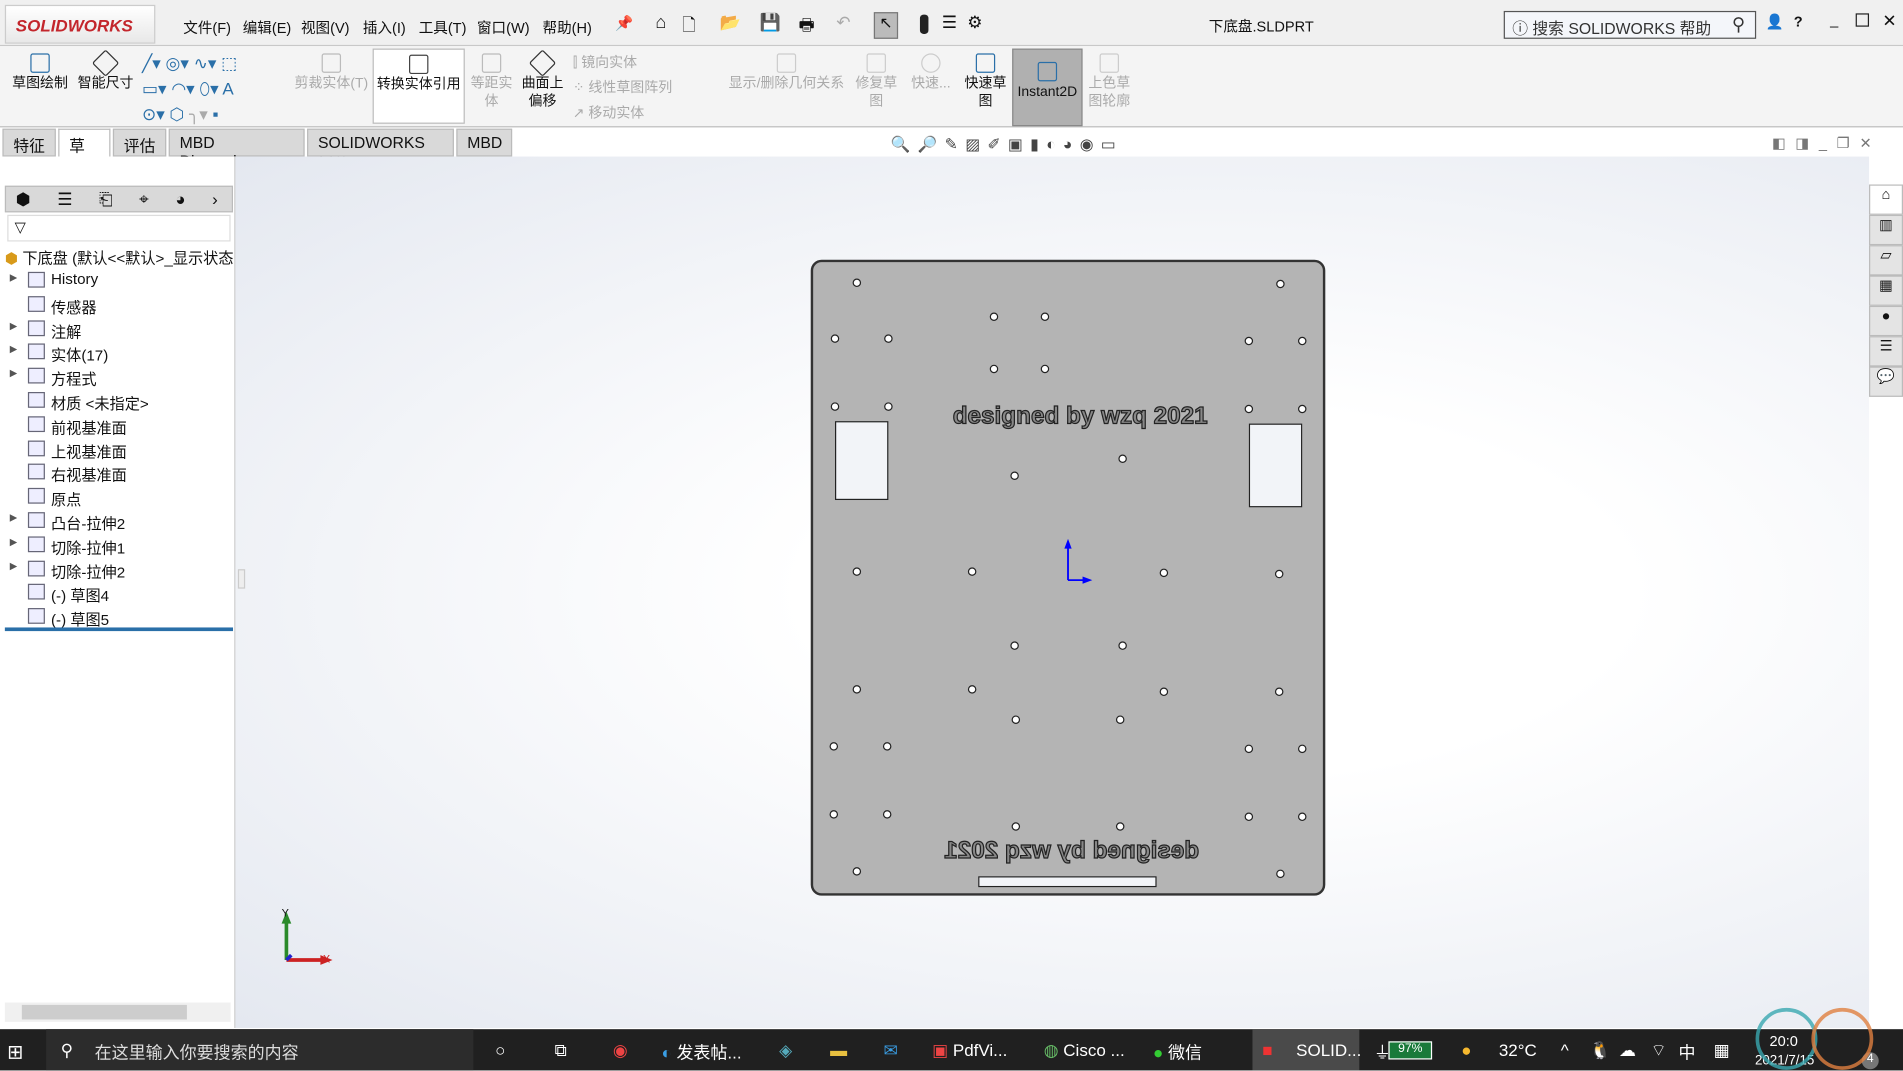  What do you see at coordinates (40, 73) in the screenshot?
I see `sketch-button: 草图绘制` at bounding box center [40, 73].